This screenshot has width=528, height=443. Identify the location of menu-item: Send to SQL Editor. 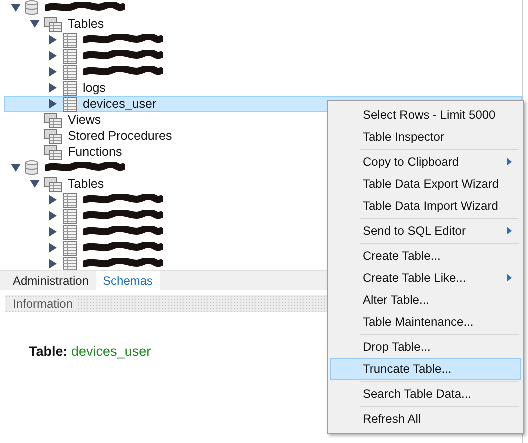
(425, 231).